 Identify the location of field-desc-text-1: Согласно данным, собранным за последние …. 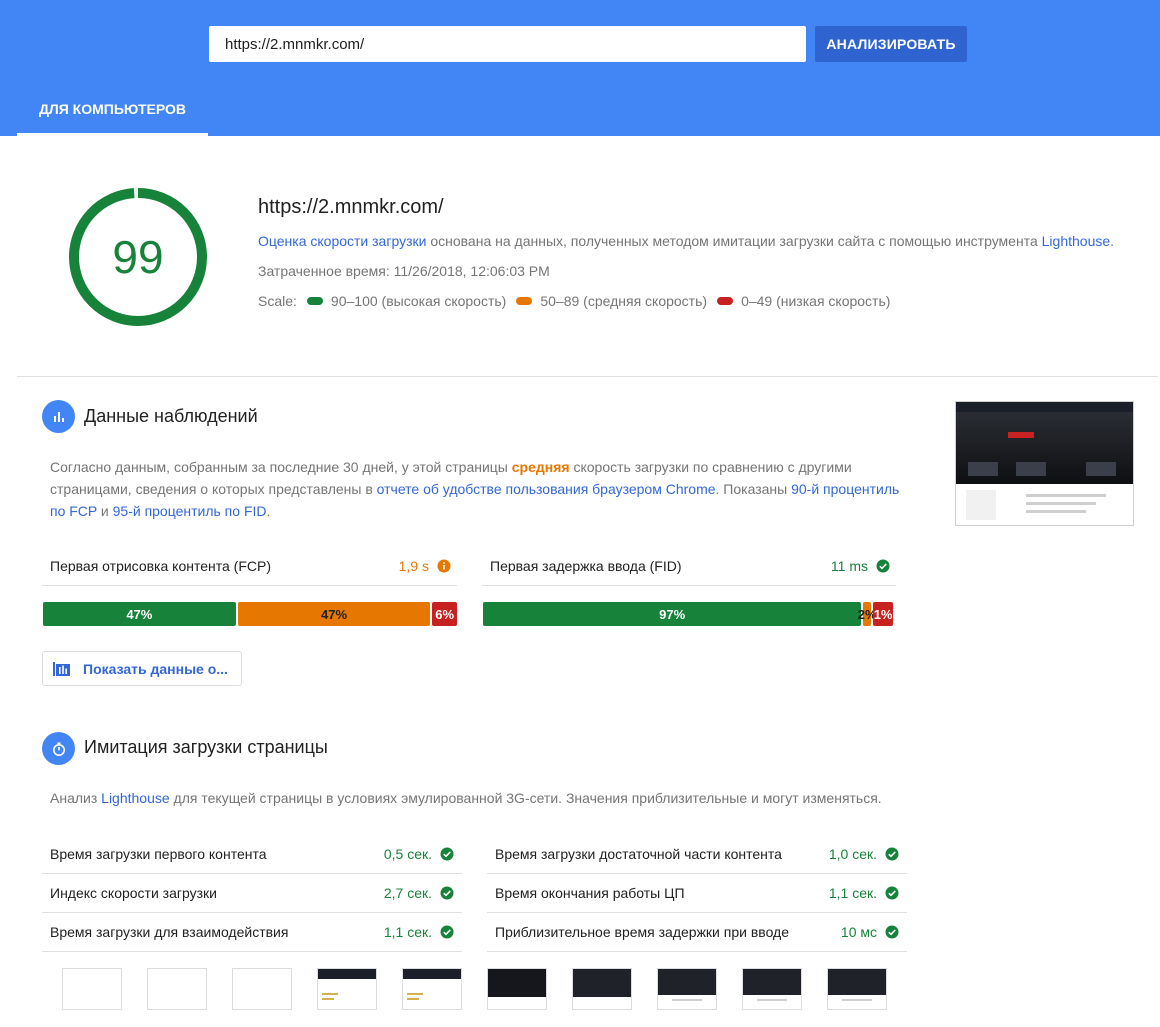
(281, 467).